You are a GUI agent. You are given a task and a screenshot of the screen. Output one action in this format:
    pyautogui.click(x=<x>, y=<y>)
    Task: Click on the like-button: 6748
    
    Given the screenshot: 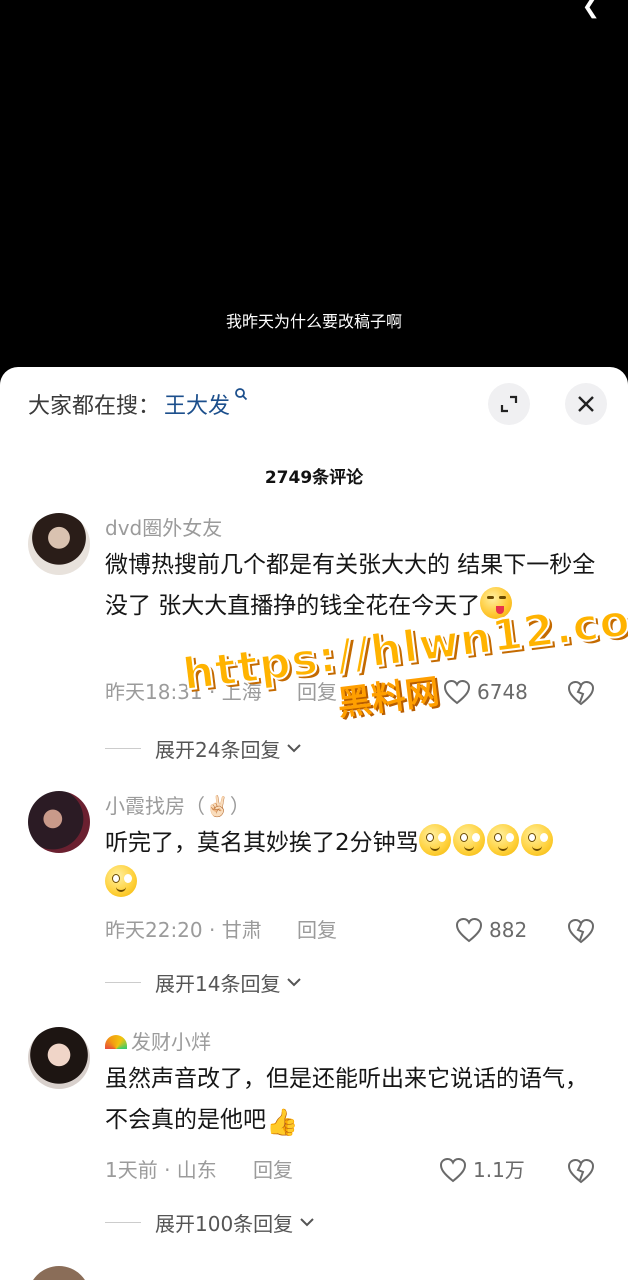 What is the action you would take?
    pyautogui.click(x=485, y=692)
    